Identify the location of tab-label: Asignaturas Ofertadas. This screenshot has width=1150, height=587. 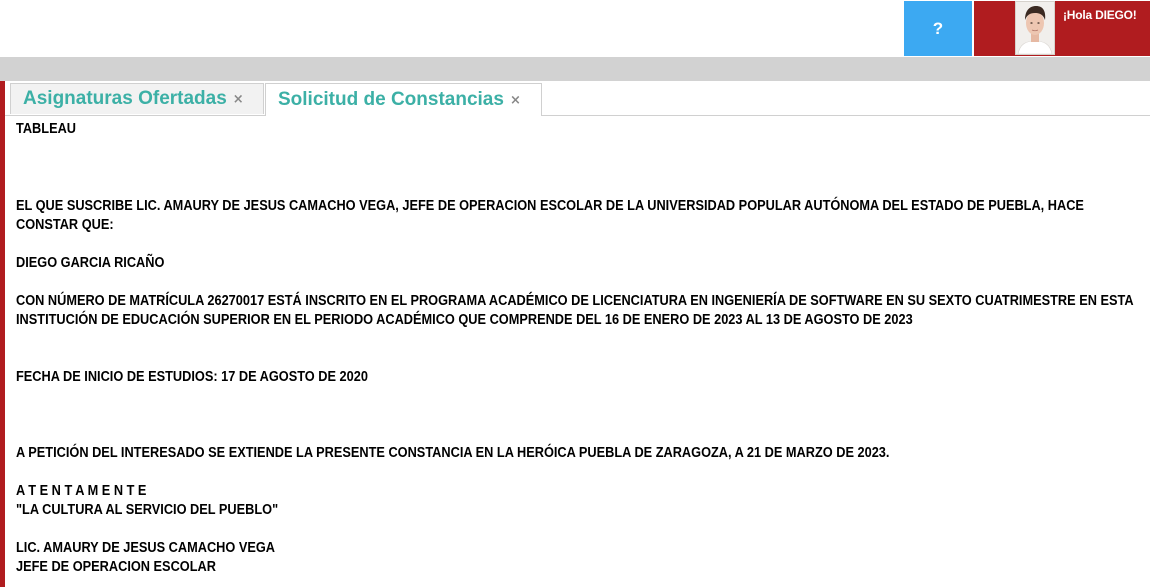
(125, 98).